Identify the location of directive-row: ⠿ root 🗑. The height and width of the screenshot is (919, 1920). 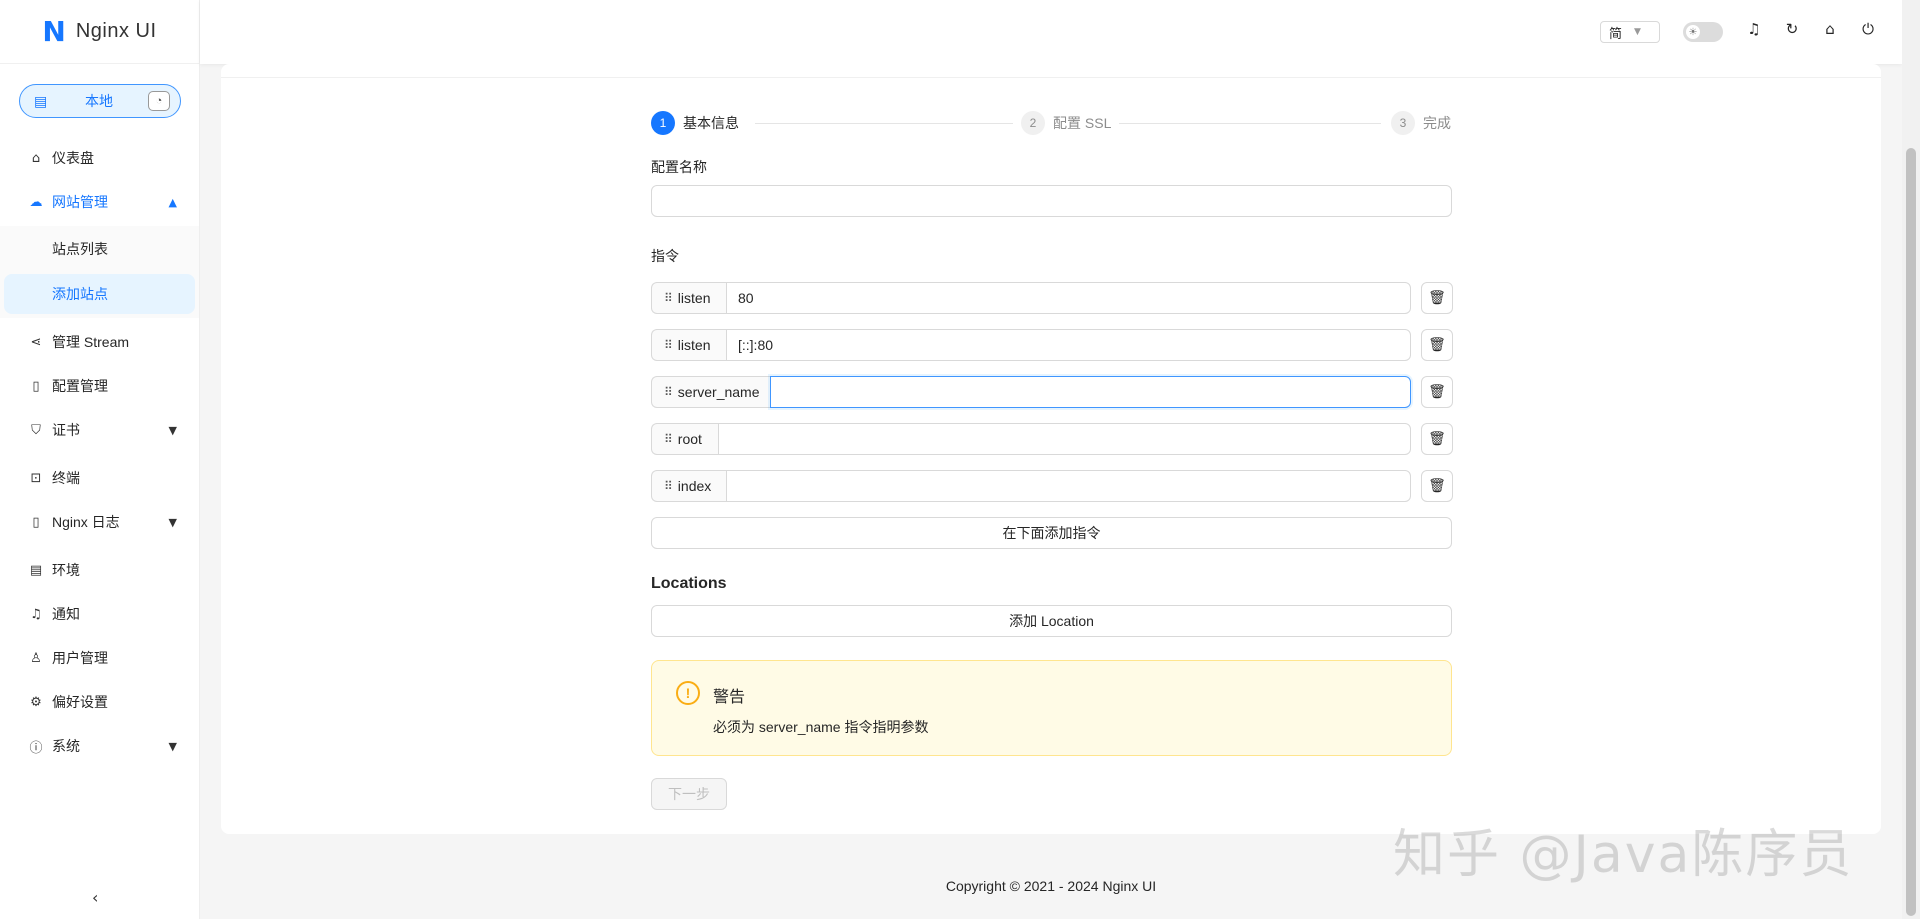
(1052, 439).